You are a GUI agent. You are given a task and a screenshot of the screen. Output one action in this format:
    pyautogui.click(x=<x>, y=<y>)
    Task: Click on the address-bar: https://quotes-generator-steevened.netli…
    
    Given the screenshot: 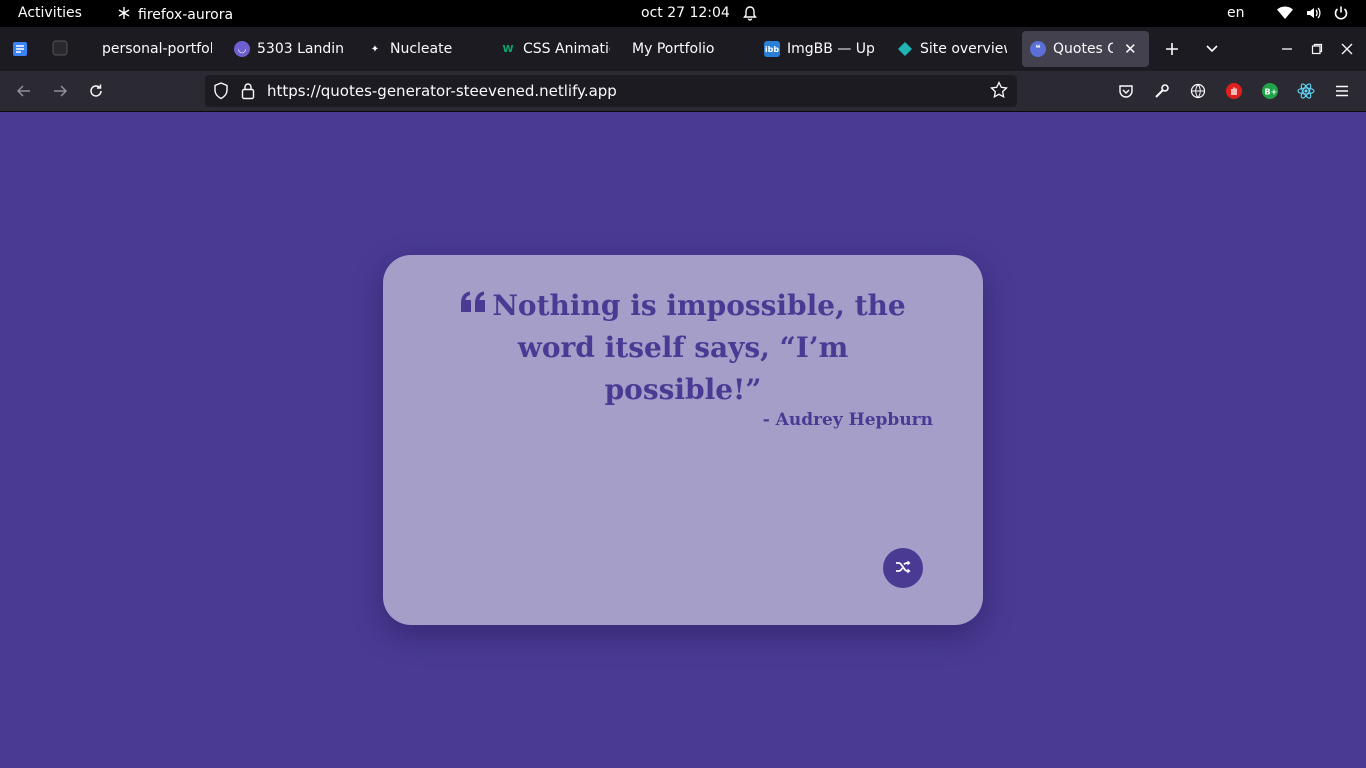 What is the action you would take?
    pyautogui.click(x=611, y=91)
    